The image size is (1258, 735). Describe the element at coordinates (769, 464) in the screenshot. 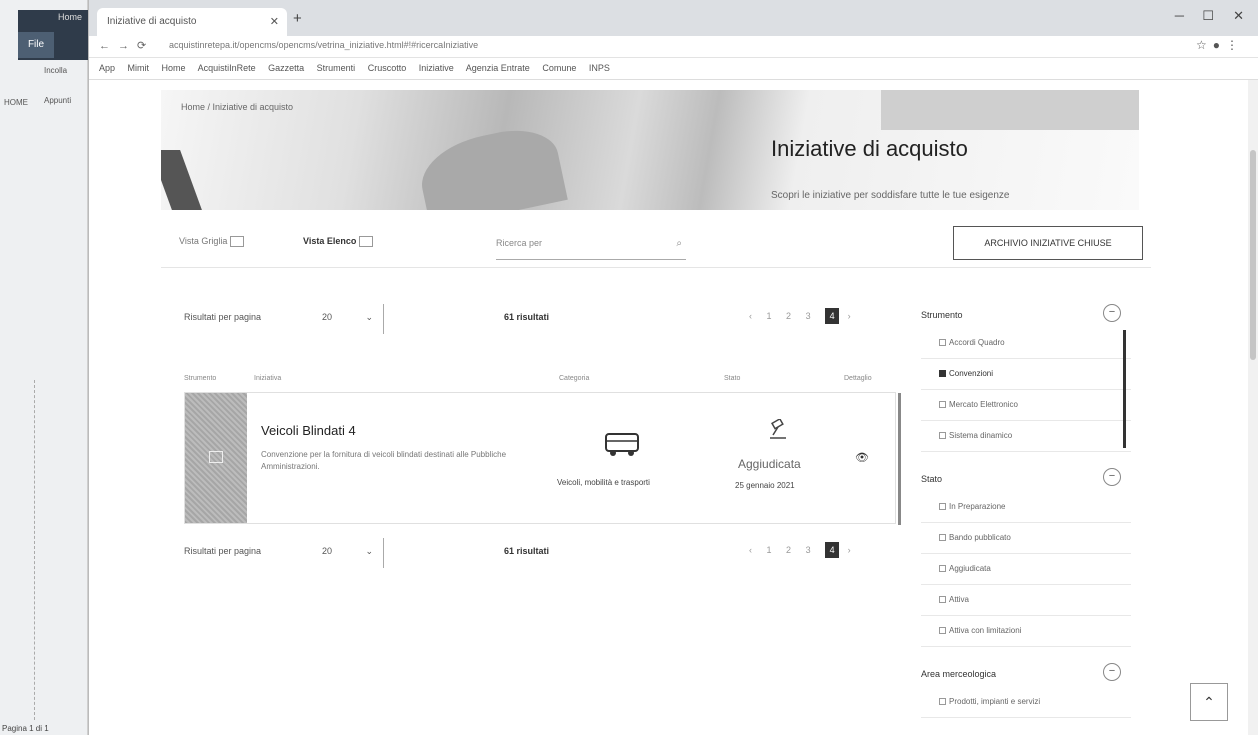

I see `initiative-state: Aggiudicata` at that location.